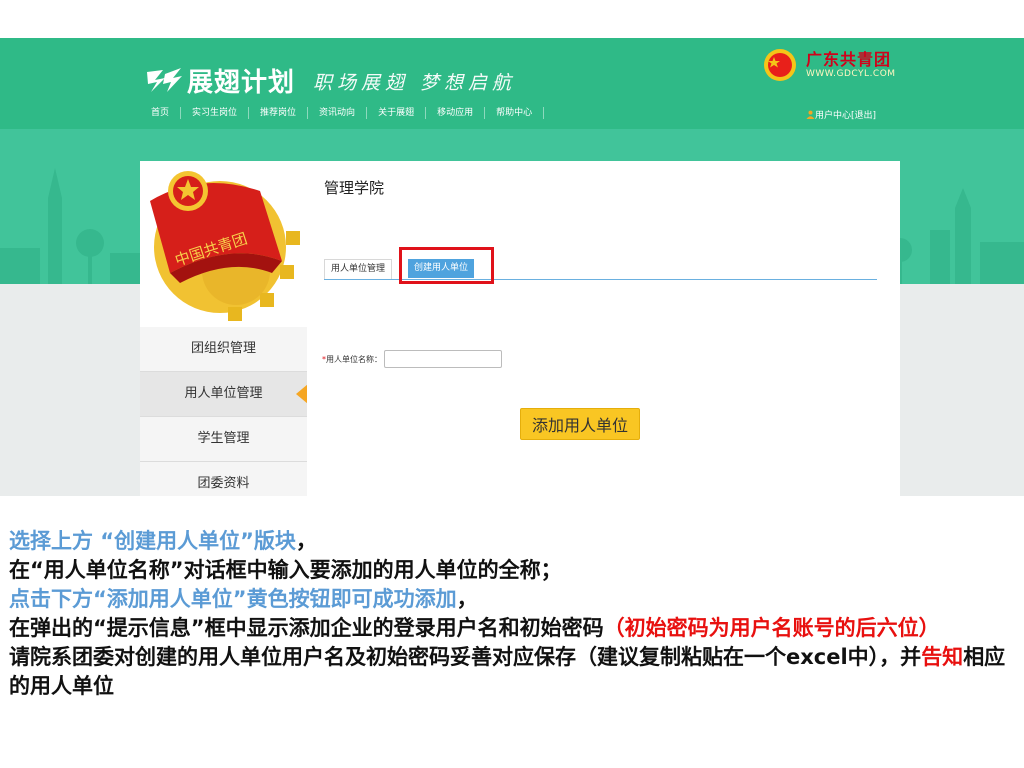  Describe the element at coordinates (780, 65) in the screenshot. I see `youth-league-badge-icon` at that location.